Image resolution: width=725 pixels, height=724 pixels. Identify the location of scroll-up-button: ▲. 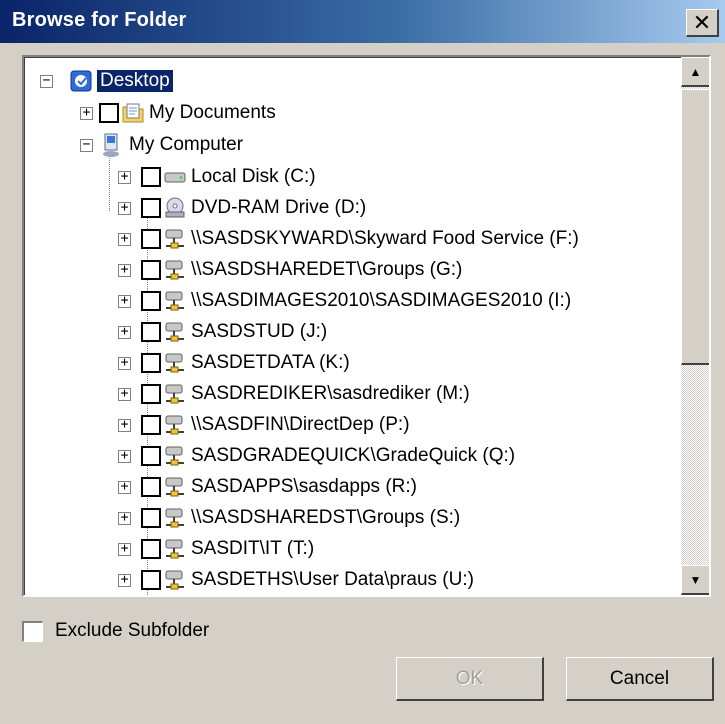
(695, 72).